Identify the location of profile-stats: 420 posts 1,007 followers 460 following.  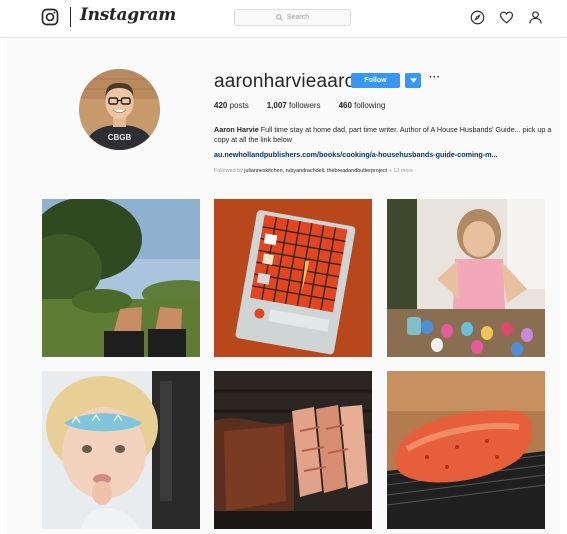
(308, 105).